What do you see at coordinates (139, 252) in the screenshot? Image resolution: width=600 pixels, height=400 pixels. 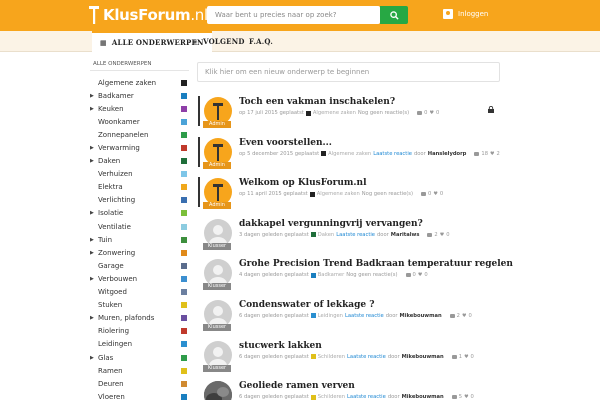 I see `sidebar-category-item: ▶ Zonwering` at bounding box center [139, 252].